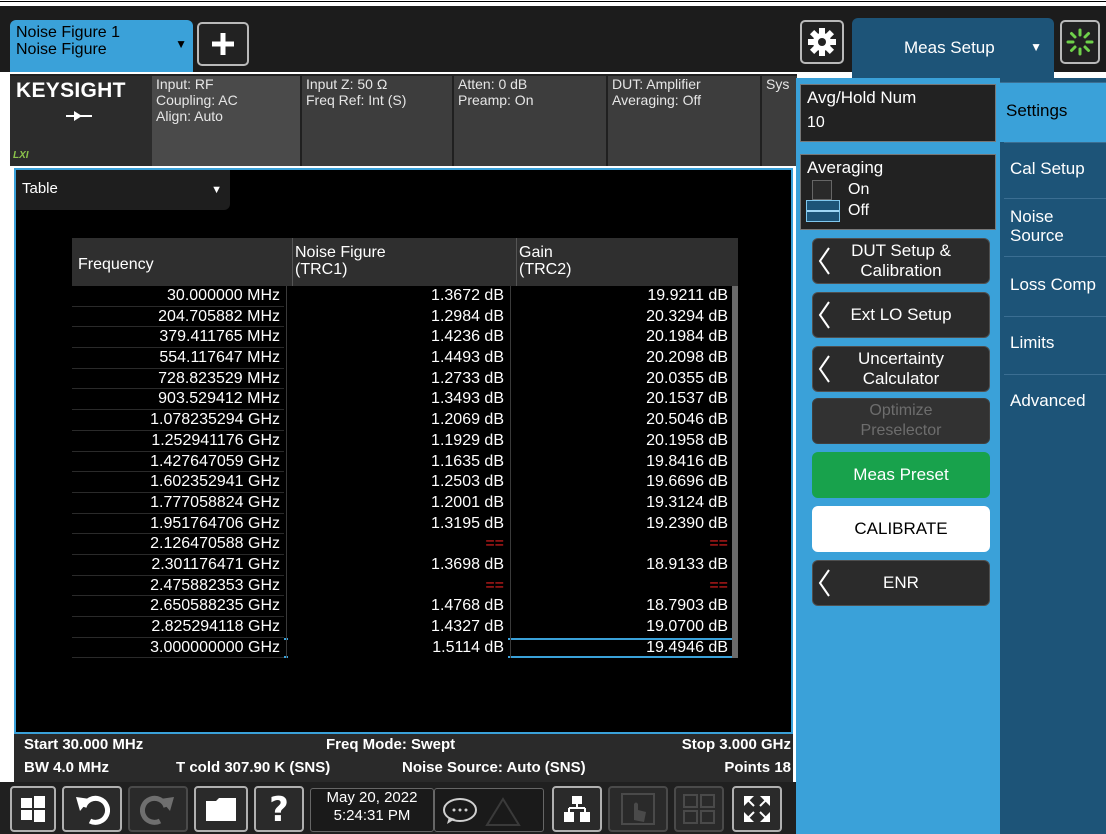 The height and width of the screenshot is (834, 1106). I want to click on touch-icon, so click(638, 809).